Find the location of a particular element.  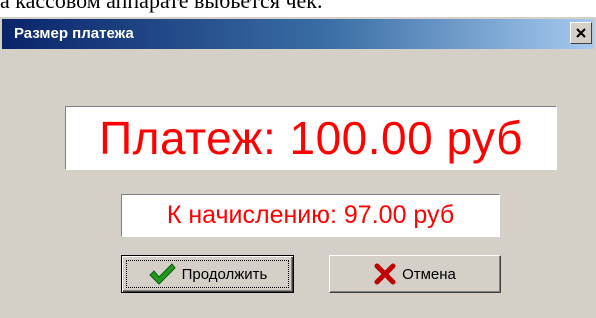

checkmark-icon is located at coordinates (162, 274).